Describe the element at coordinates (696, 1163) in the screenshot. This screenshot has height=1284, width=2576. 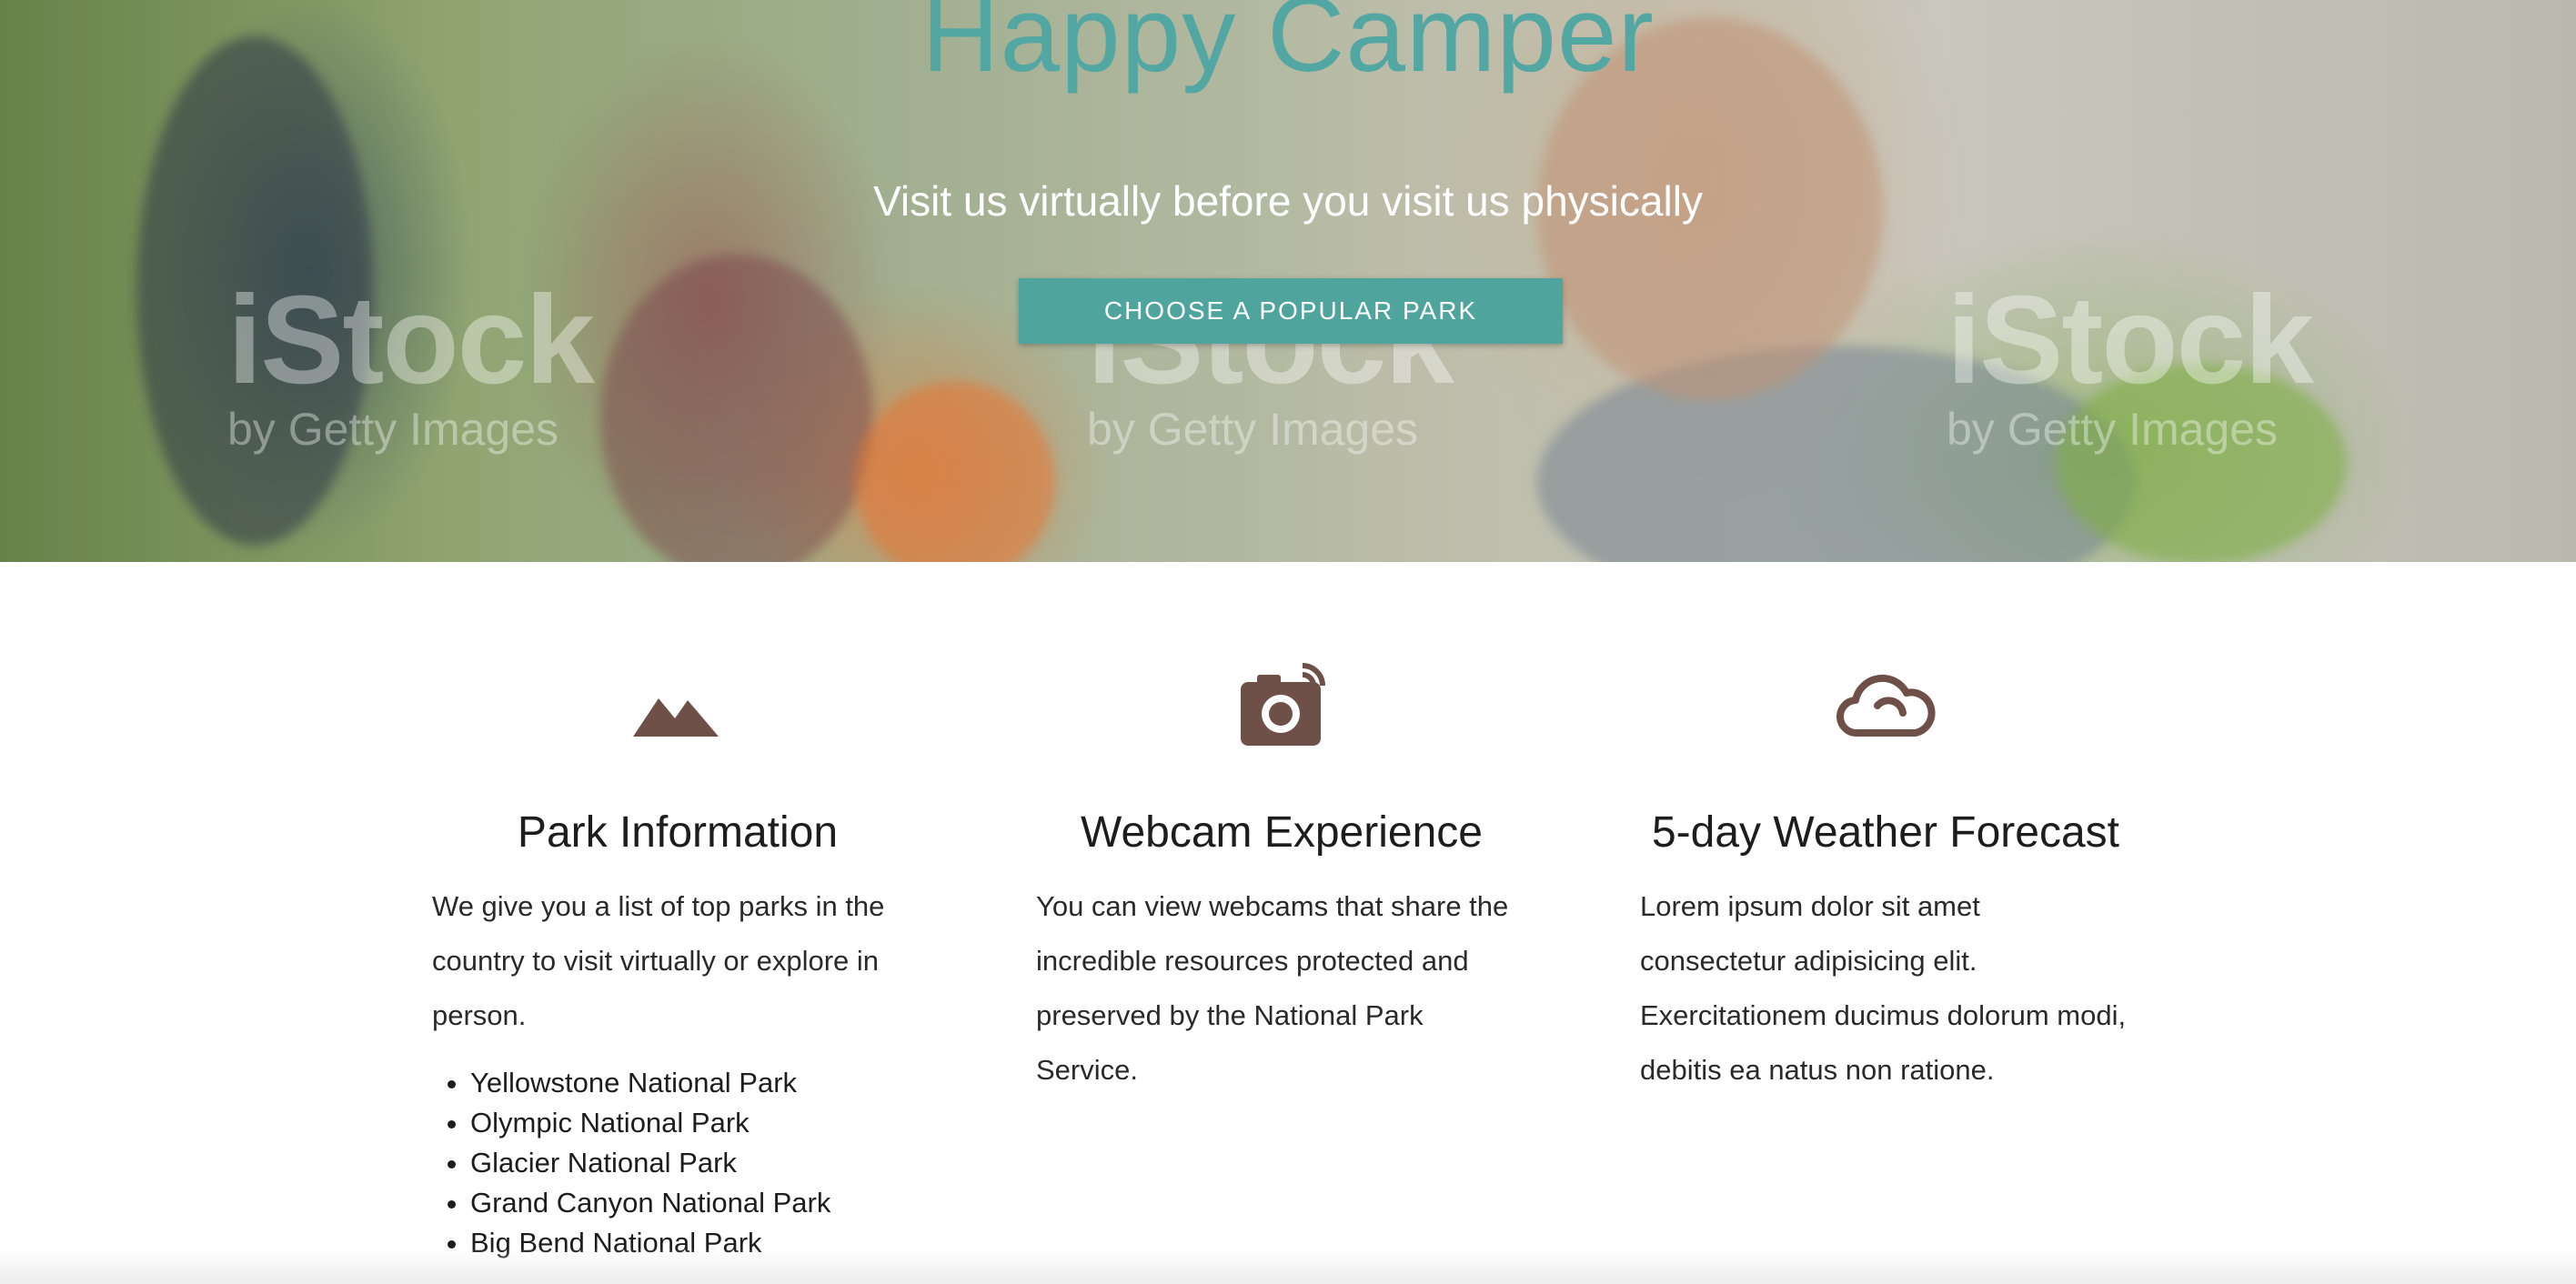
I see `list-item: Glacier National Park` at that location.